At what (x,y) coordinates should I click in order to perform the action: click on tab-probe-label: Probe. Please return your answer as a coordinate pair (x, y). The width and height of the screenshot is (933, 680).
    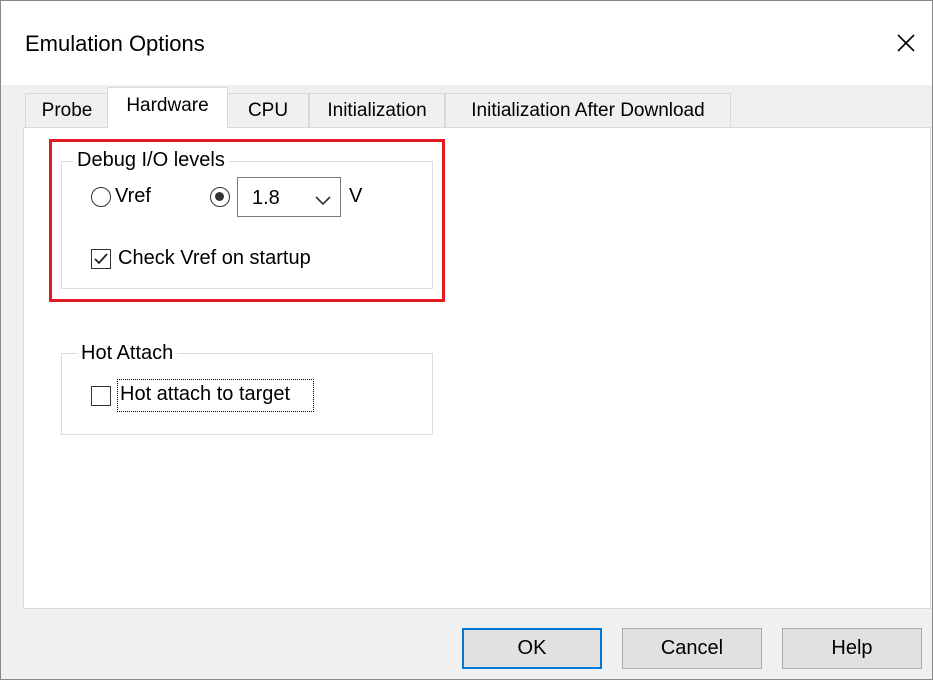
    Looking at the image, I should click on (67, 110).